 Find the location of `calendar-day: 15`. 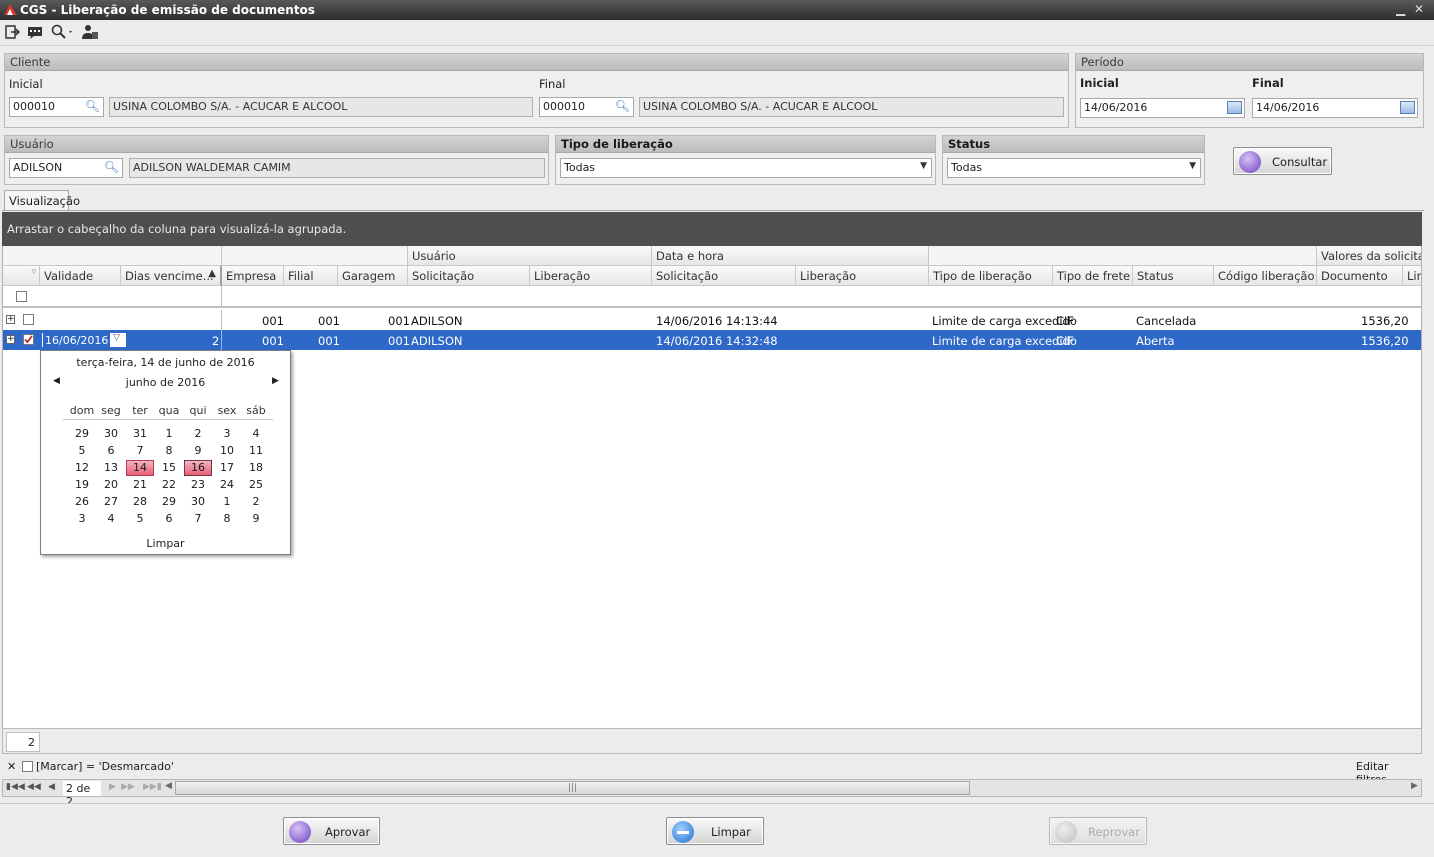

calendar-day: 15 is located at coordinates (169, 468).